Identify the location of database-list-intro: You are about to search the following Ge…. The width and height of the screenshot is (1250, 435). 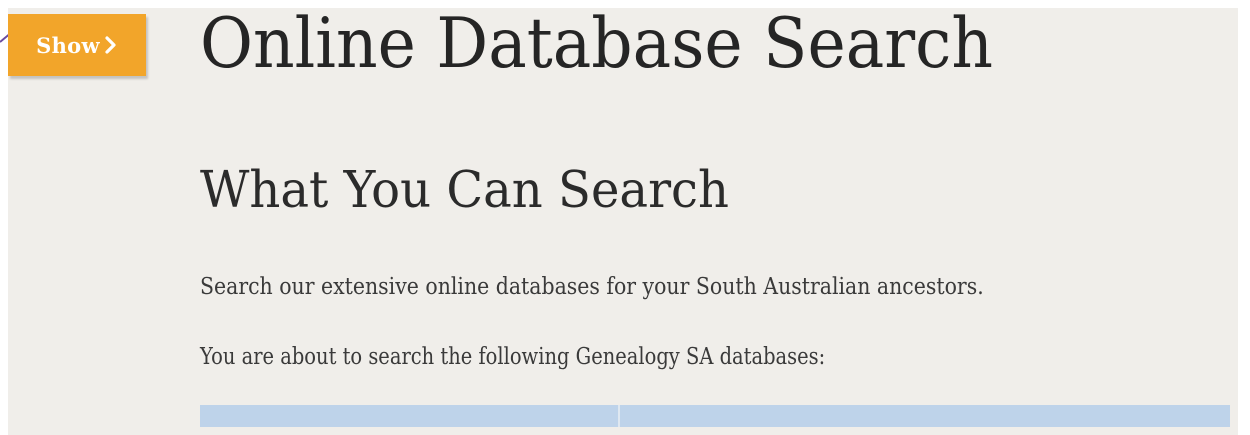
(513, 357).